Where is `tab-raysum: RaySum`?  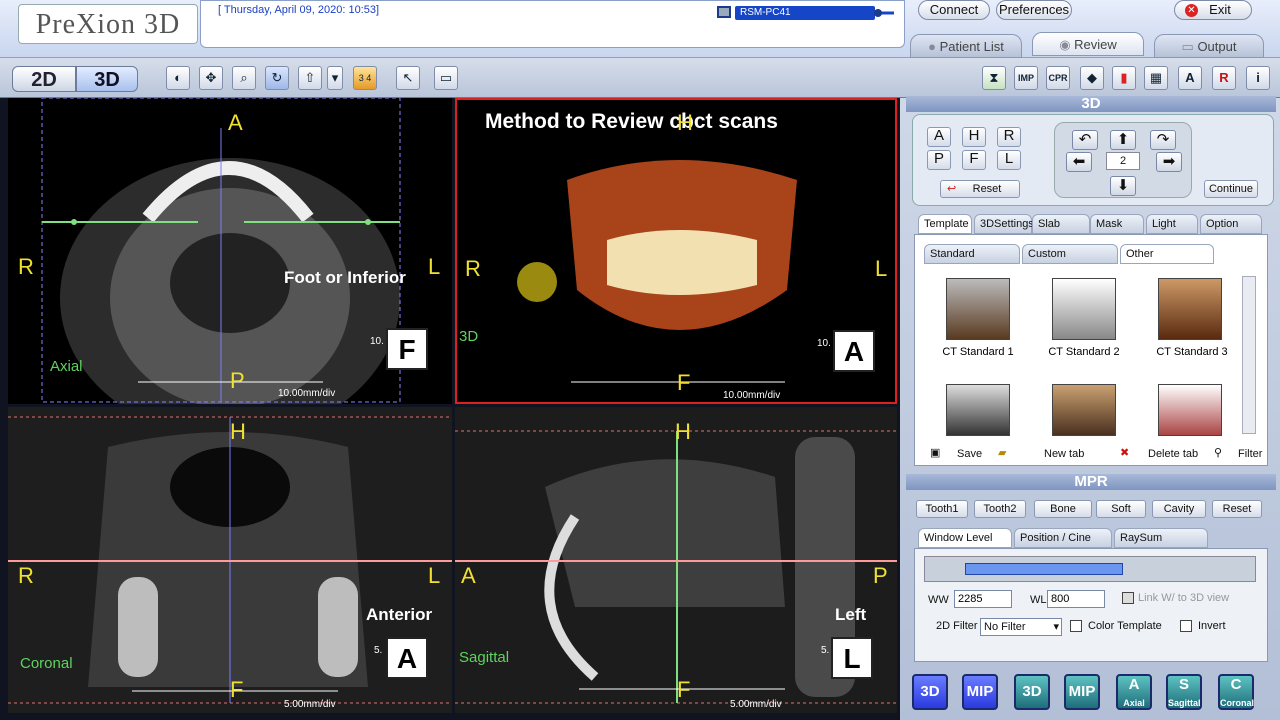 tab-raysum: RaySum is located at coordinates (1161, 538).